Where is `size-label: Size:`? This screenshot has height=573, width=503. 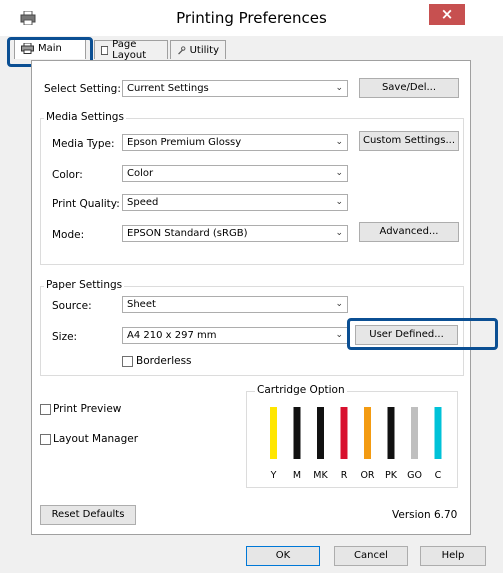 size-label: Size: is located at coordinates (65, 337).